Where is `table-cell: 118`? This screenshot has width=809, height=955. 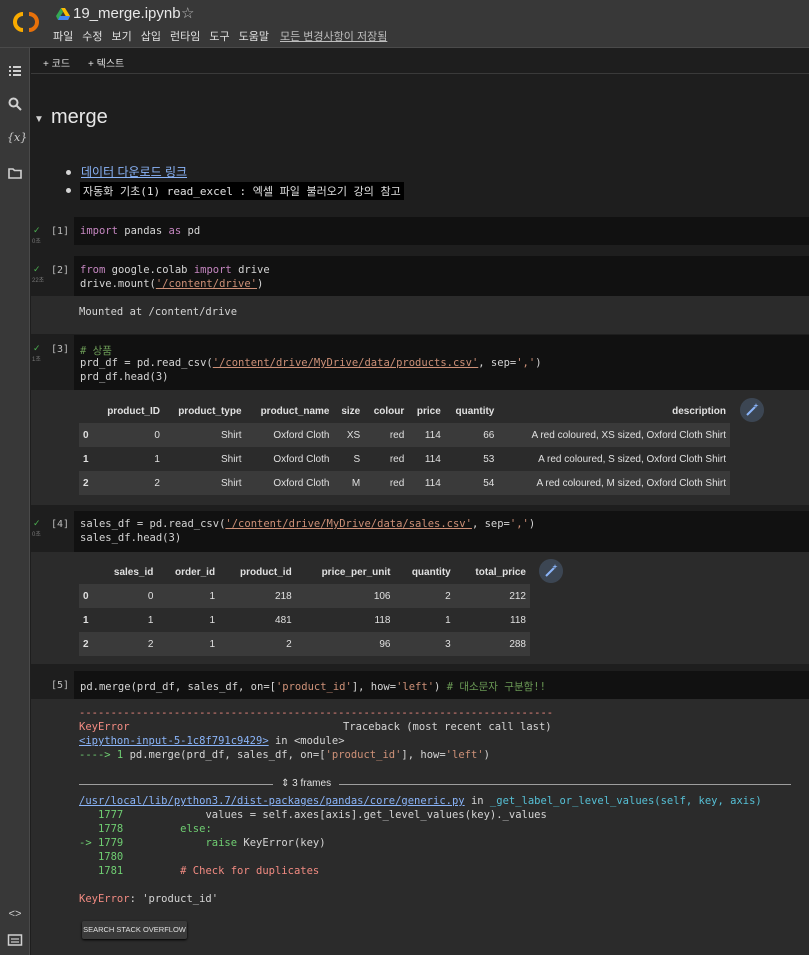
table-cell: 118 is located at coordinates (518, 620).